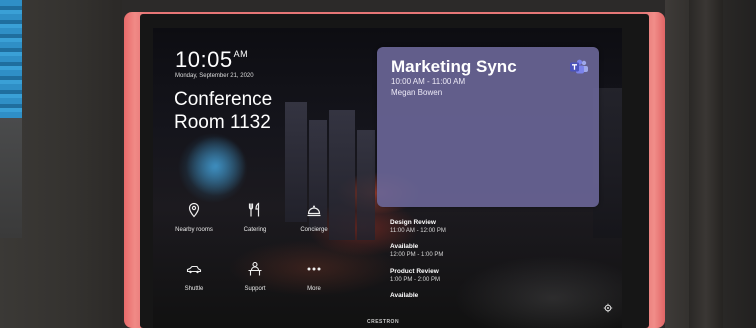 This screenshot has height=328, width=756. I want to click on schedule-item-time: 1:00 PM - 2:00 PM, so click(415, 280).